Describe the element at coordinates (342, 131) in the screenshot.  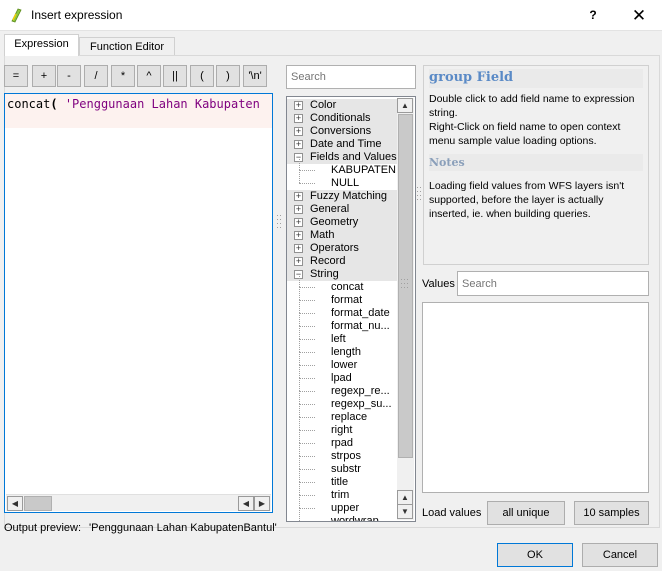
I see `tree-group-conversions: + Conversions` at that location.